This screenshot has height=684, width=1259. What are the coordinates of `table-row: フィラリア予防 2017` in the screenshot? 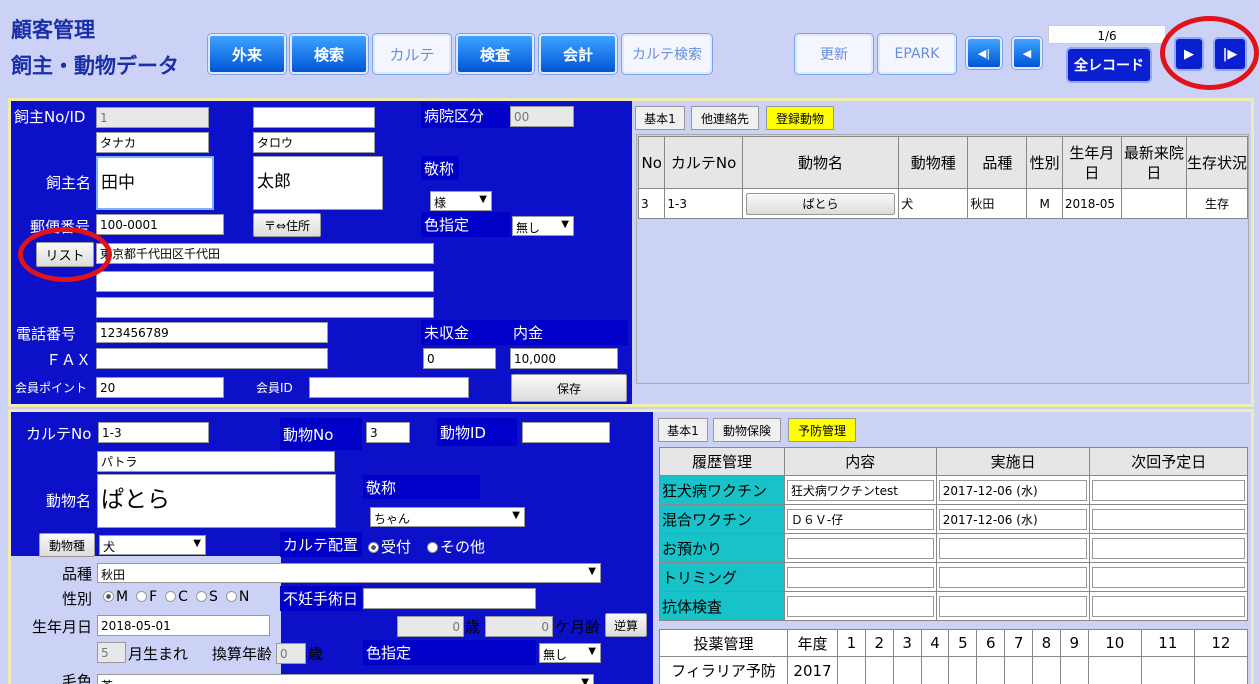 It's located at (954, 670).